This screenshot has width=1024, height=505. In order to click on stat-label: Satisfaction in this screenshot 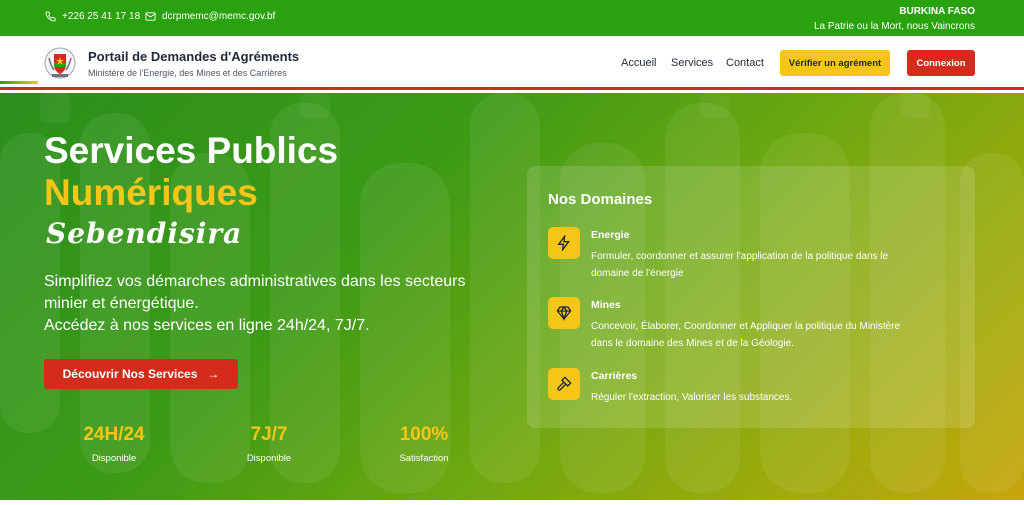, I will do `click(424, 458)`.